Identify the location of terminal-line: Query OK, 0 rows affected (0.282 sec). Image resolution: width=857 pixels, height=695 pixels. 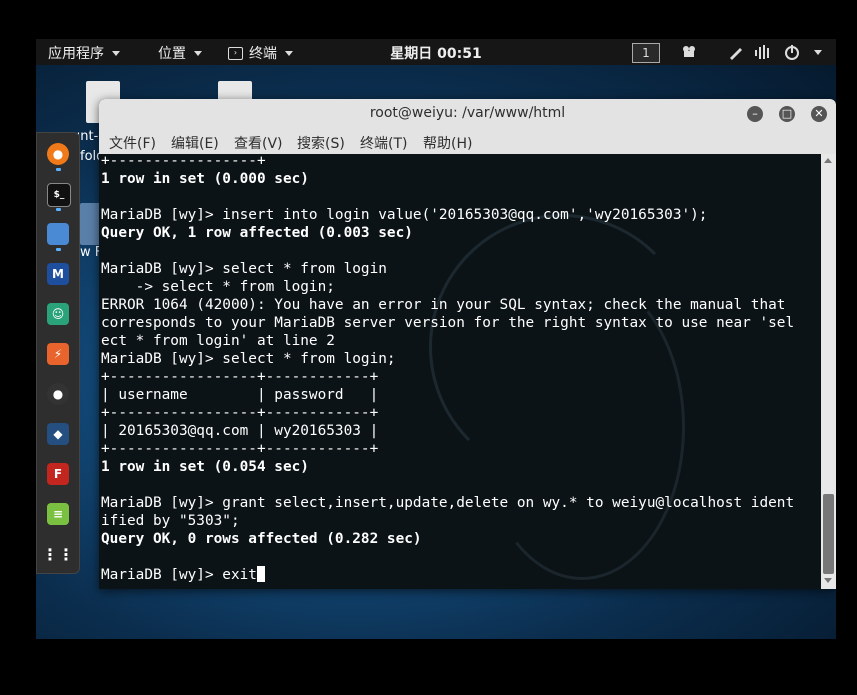
(447, 539).